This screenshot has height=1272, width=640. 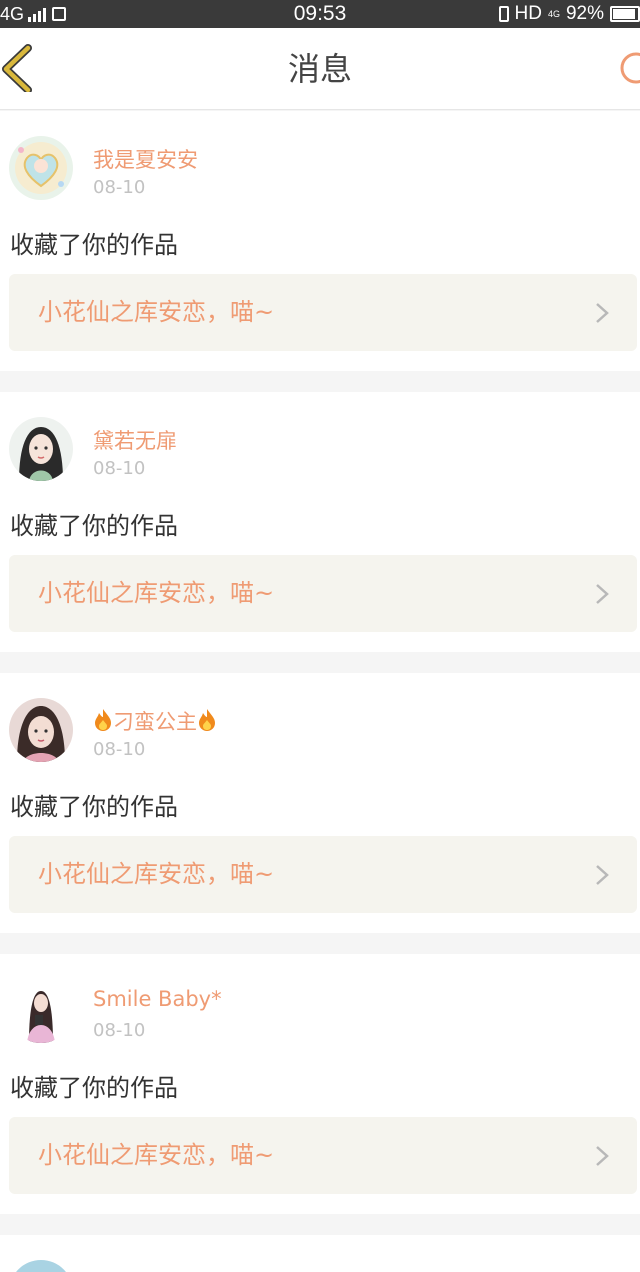 I want to click on refresh-button, so click(x=624, y=68).